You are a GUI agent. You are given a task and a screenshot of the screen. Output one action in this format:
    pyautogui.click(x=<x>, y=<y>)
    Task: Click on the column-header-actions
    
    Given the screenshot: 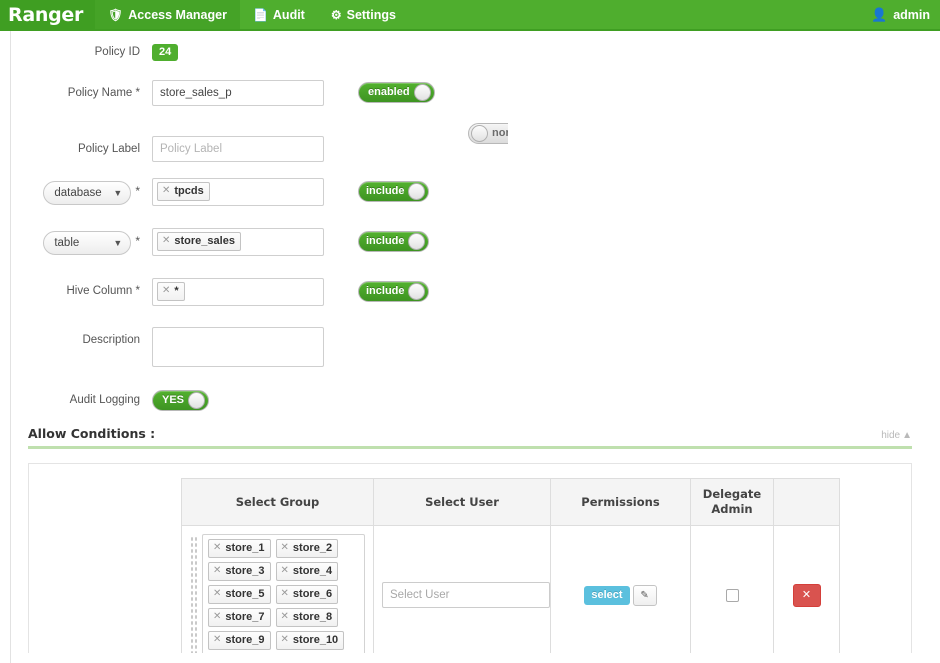 What is the action you would take?
    pyautogui.click(x=806, y=502)
    